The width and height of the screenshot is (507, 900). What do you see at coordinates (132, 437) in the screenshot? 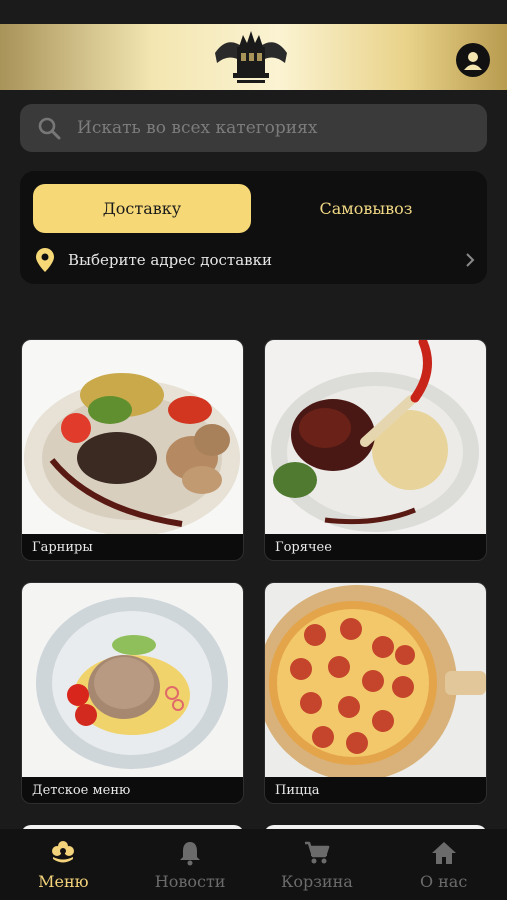
I see `grilled-vegetables-photo` at bounding box center [132, 437].